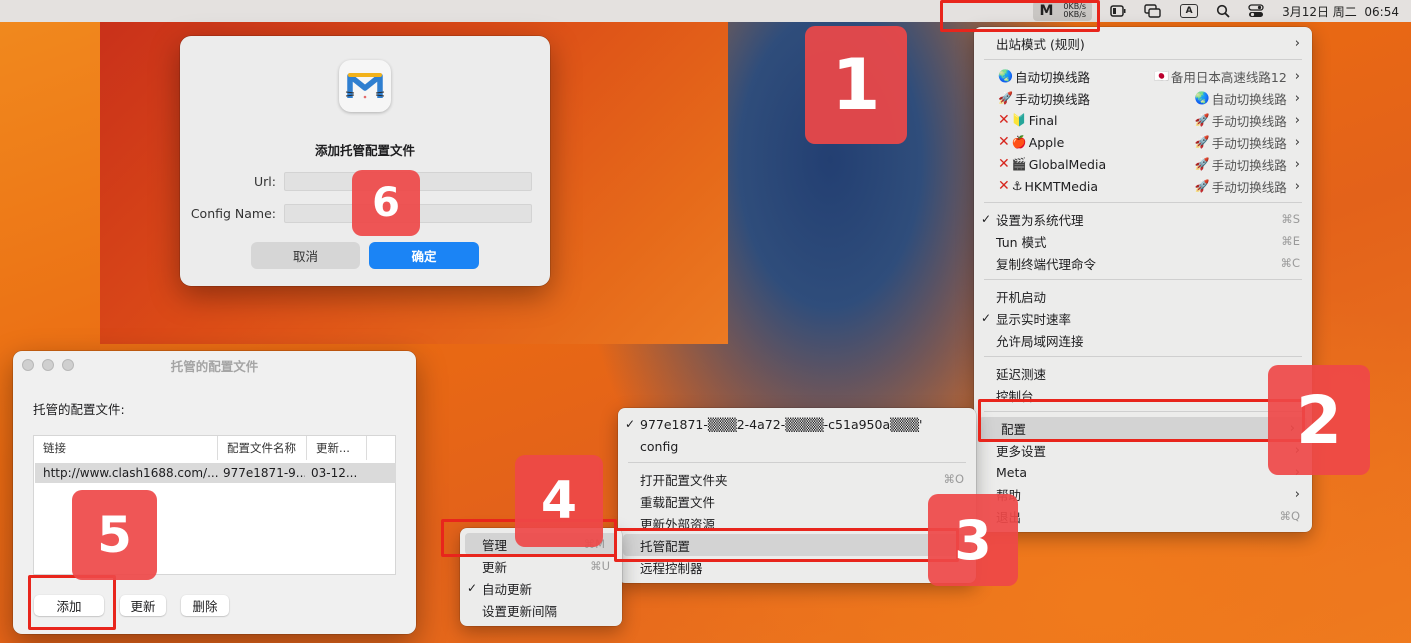 The width and height of the screenshot is (1411, 643). Describe the element at coordinates (1017, 186) in the screenshot. I see `group-emoji-icon: ⚓` at that location.